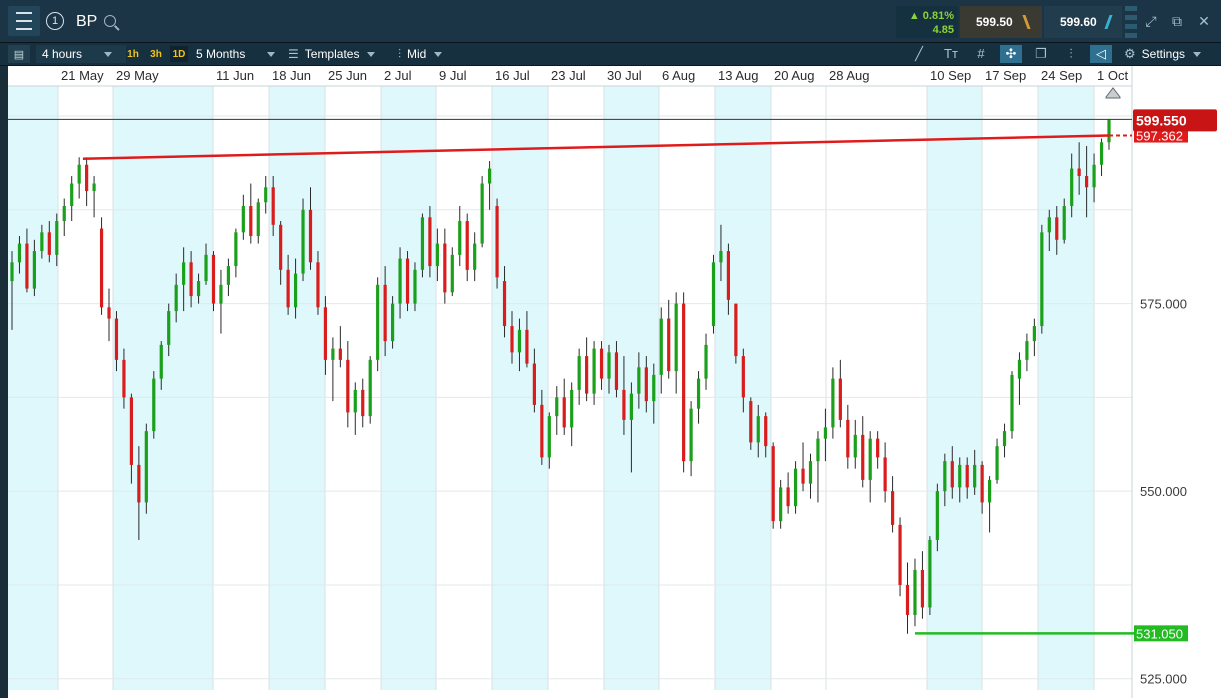 This screenshot has height=698, width=1221. Describe the element at coordinates (1177, 21) in the screenshot. I see `popout-icon: ⧉` at that location.